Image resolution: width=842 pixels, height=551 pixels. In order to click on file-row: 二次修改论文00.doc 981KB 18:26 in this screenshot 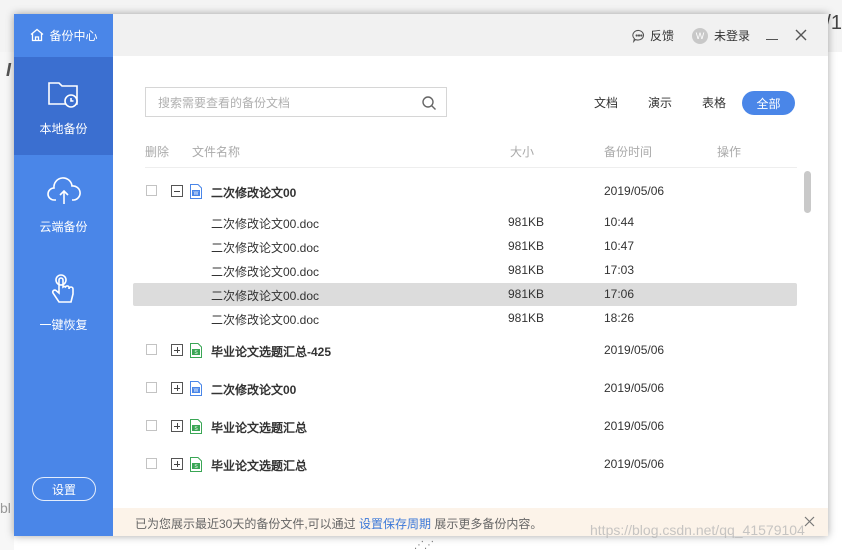, I will do `click(465, 318)`.